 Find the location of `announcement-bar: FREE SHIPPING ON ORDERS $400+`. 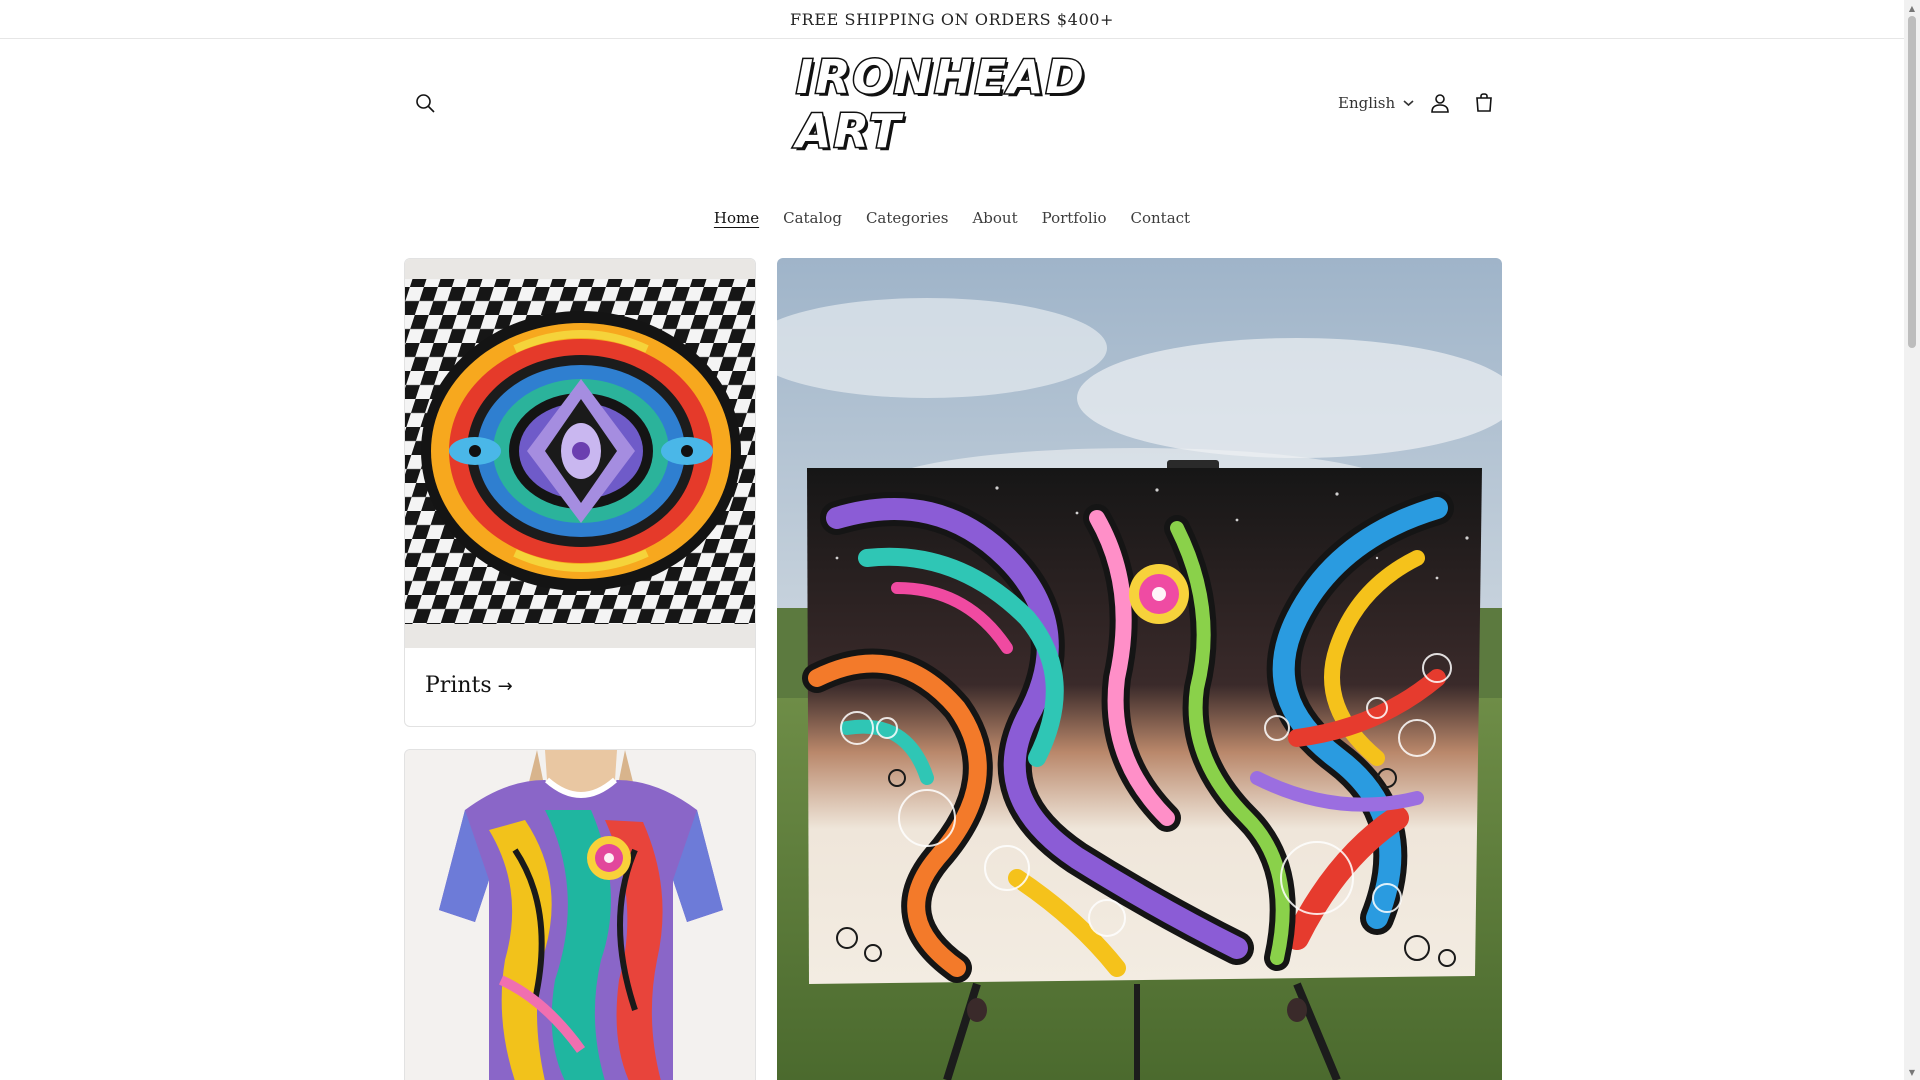

announcement-bar: FREE SHIPPING ON ORDERS $400+ is located at coordinates (952, 19).